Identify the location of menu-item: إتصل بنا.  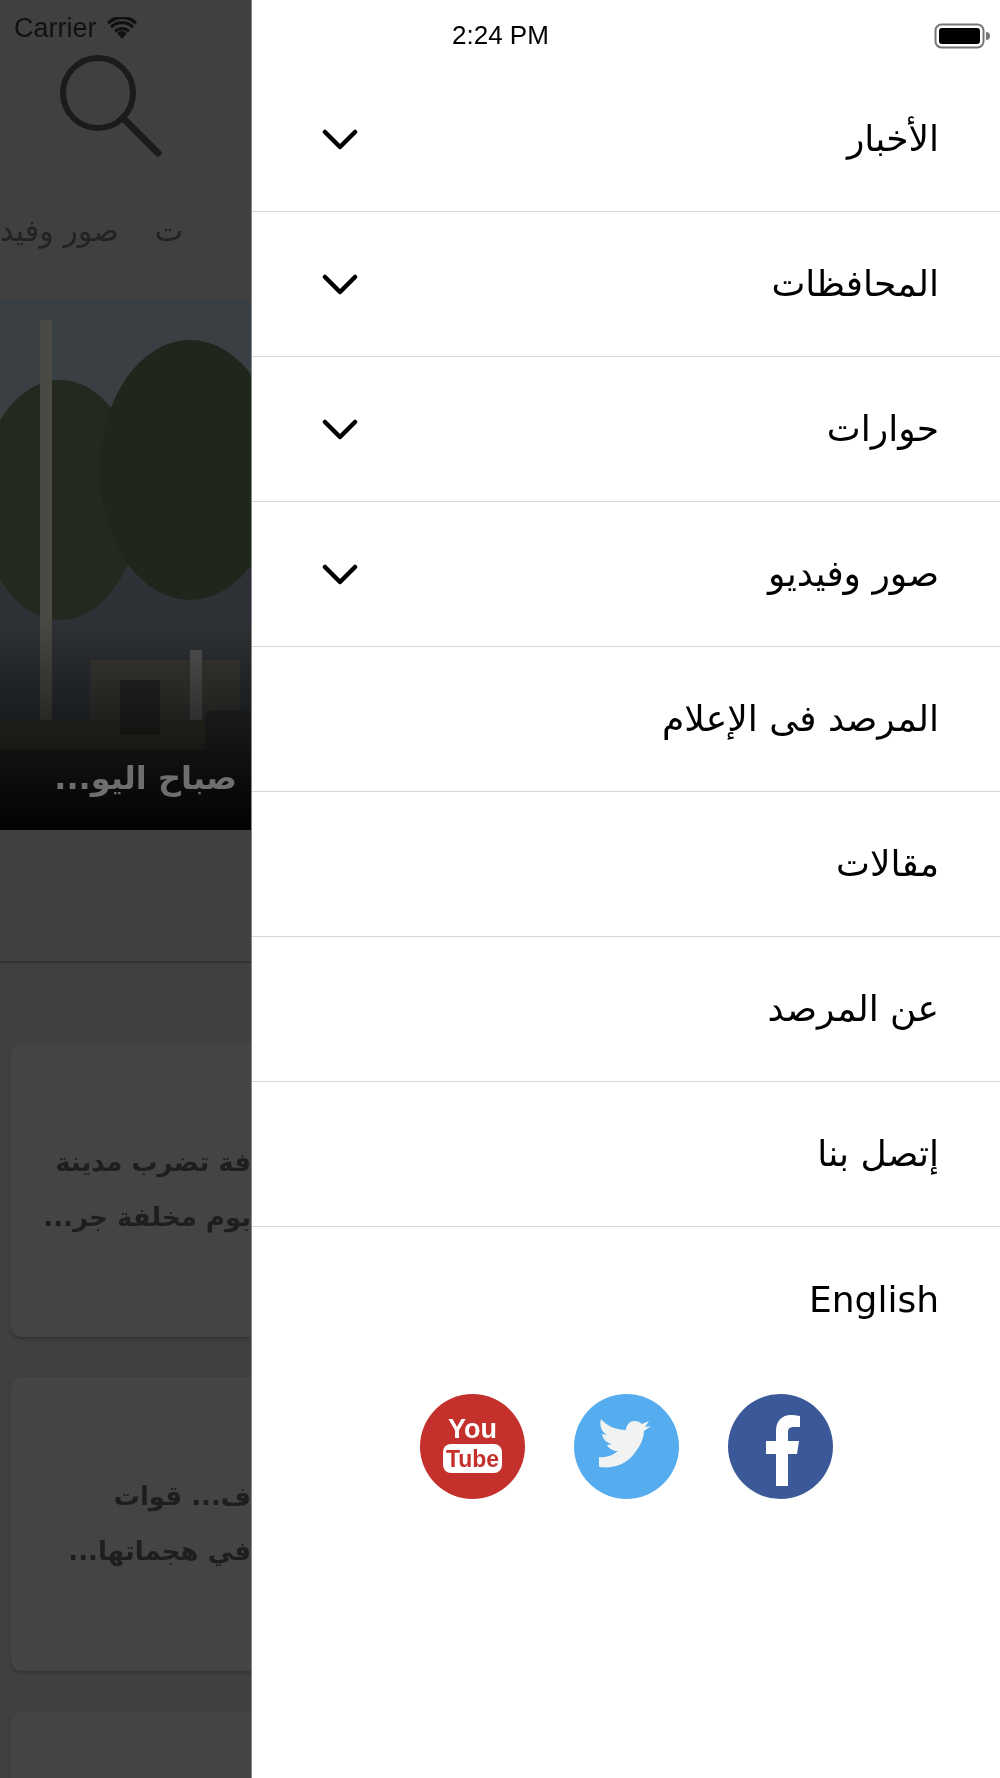
(626, 1154).